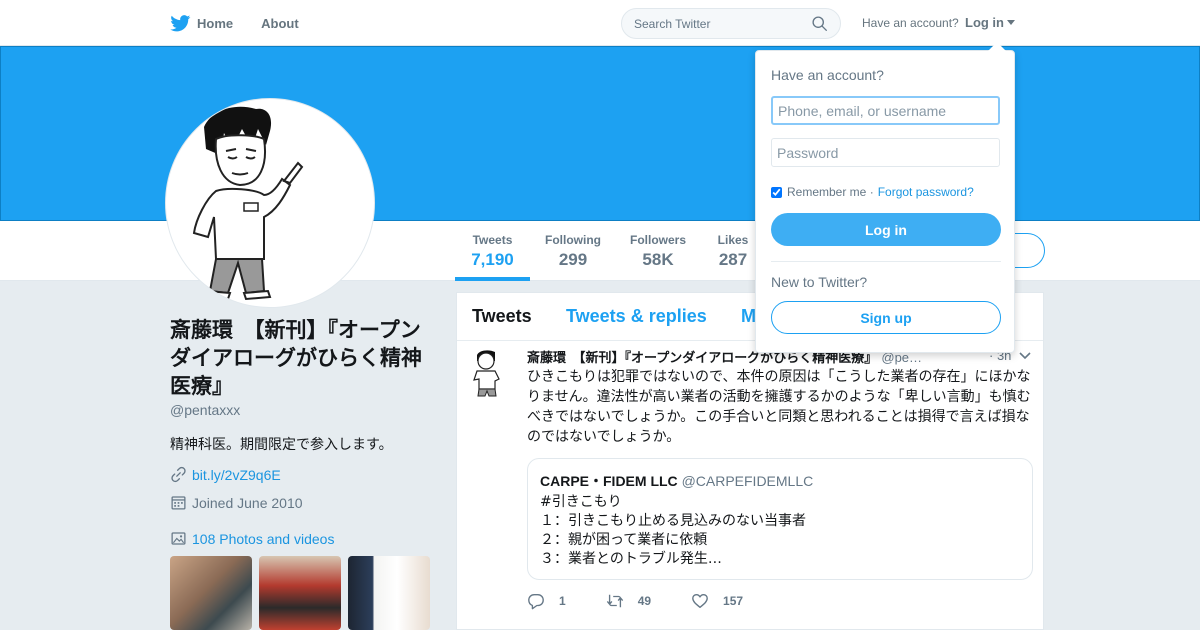 This screenshot has width=1200, height=630. Describe the element at coordinates (702, 358) in the screenshot. I see `tweet-author-name: 斎藤環 【新刊】『オープンダイアローグがひらく精神医療』` at that location.